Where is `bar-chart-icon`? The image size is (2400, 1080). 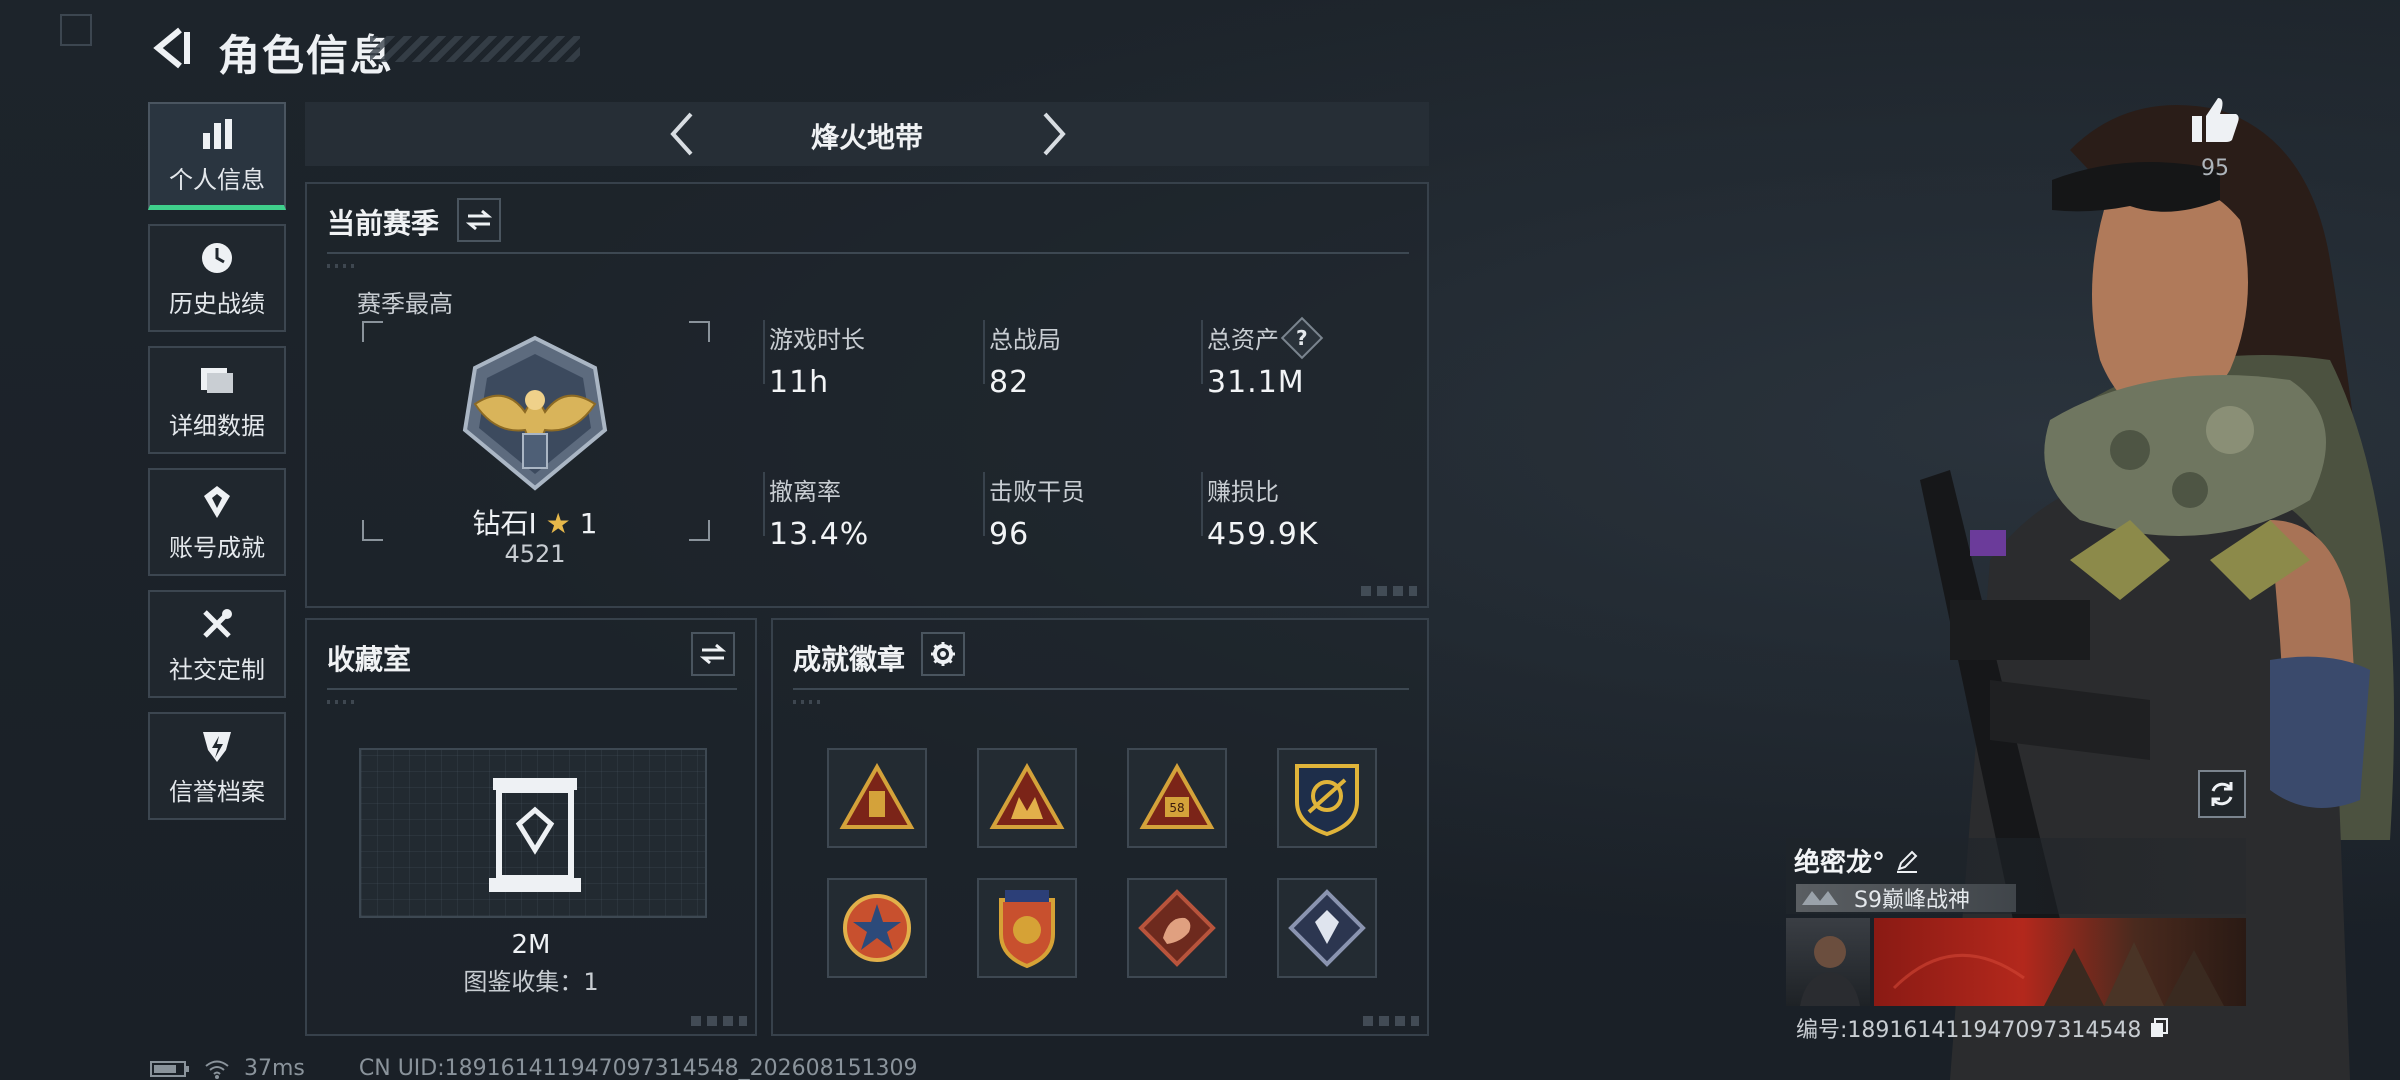
bar-chart-icon is located at coordinates (217, 134).